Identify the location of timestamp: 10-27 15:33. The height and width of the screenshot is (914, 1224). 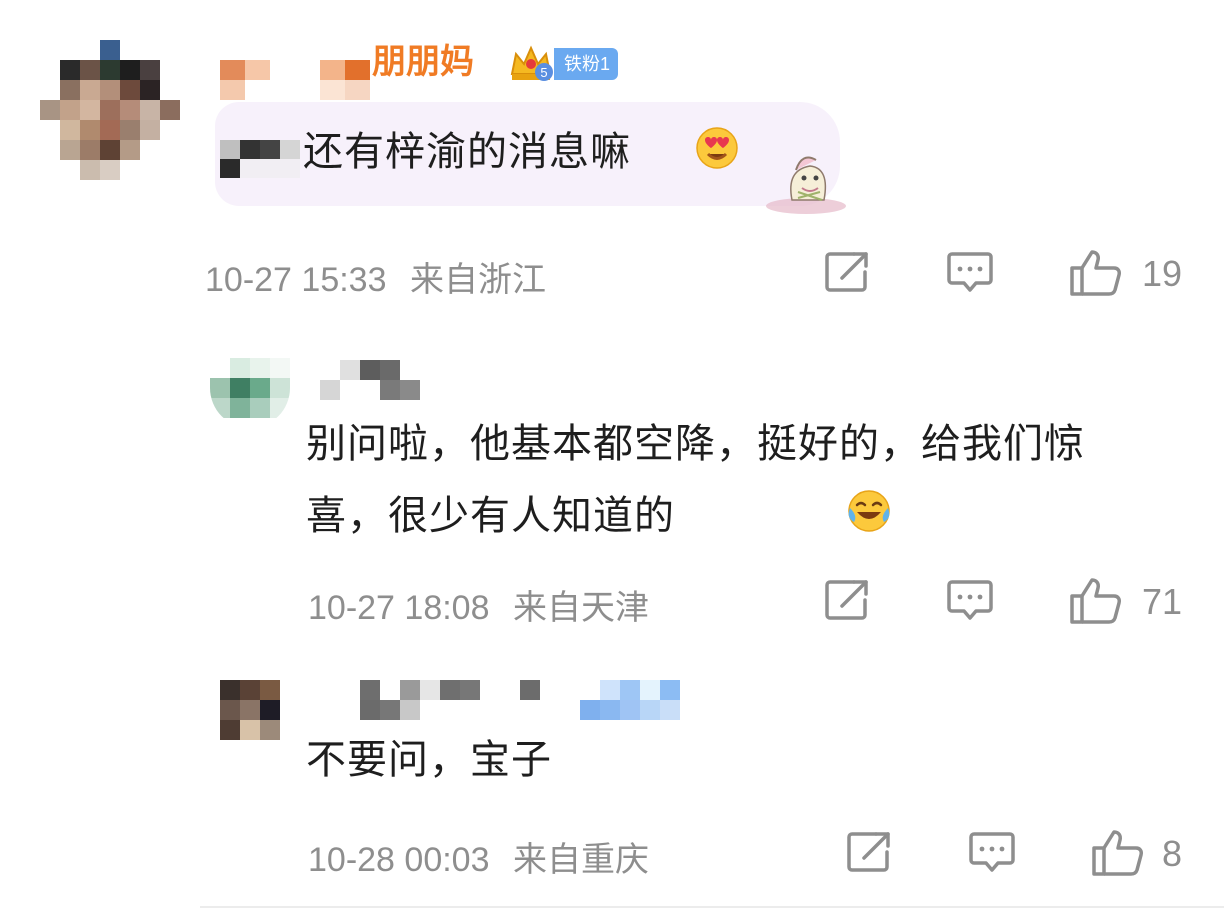
(296, 280).